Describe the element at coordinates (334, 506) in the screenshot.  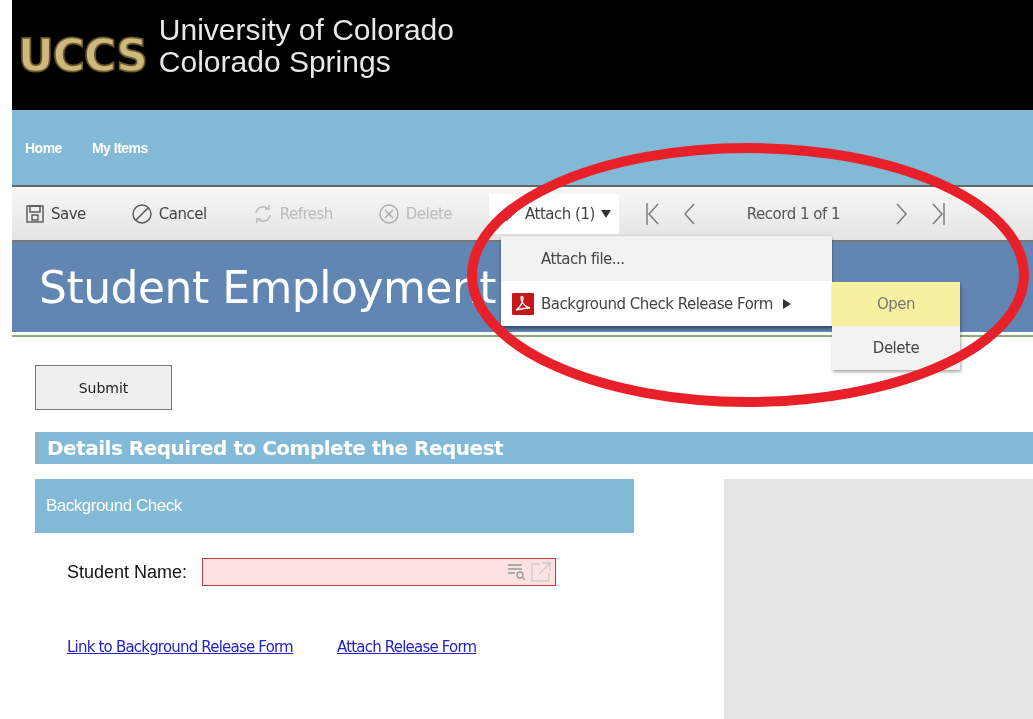
I see `group-header: Background Check` at that location.